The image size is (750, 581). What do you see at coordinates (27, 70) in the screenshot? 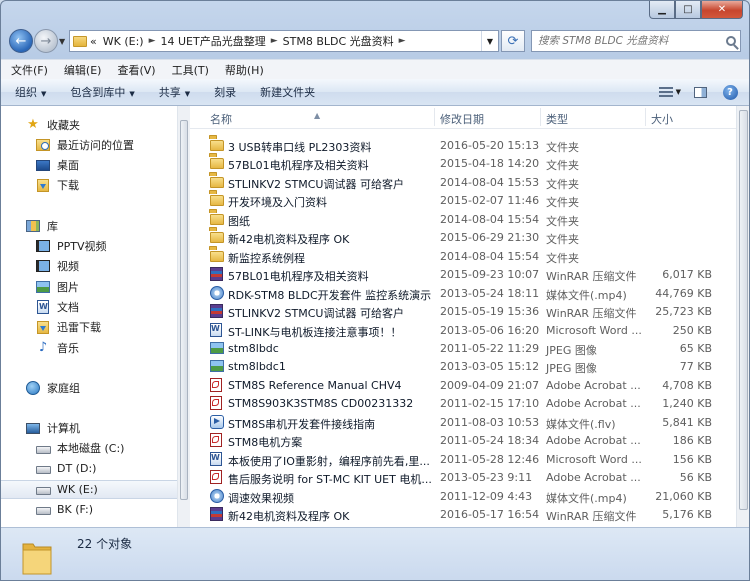
I see `menu-file: 文件(F)` at bounding box center [27, 70].